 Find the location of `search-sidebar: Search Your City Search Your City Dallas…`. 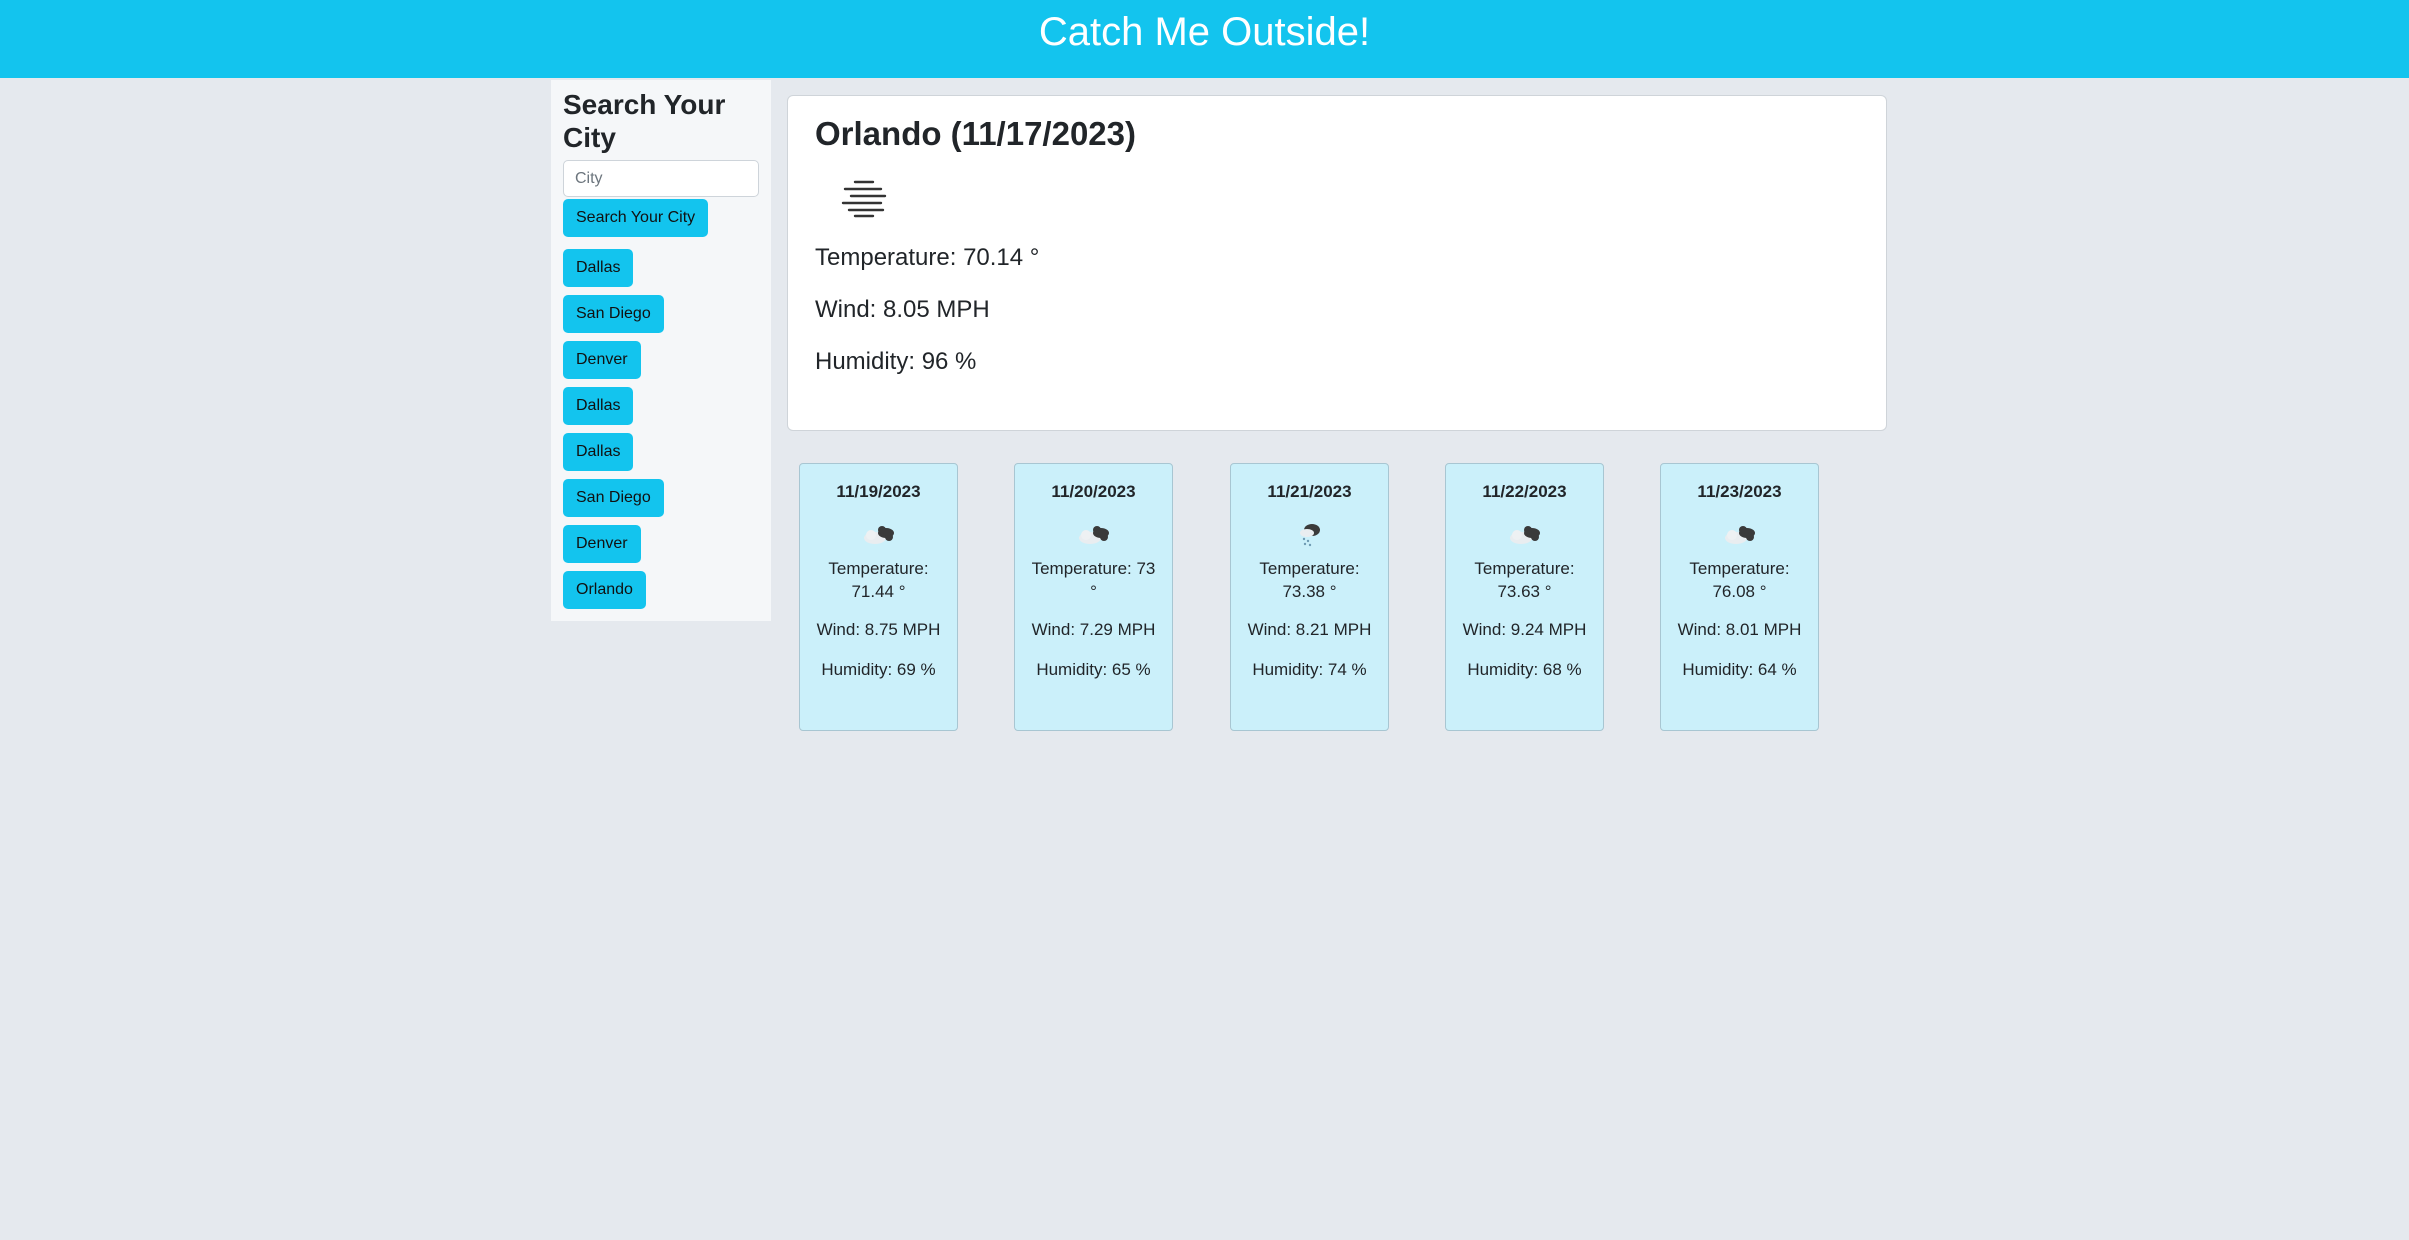

search-sidebar: Search Your City Search Your City Dallas… is located at coordinates (661, 350).